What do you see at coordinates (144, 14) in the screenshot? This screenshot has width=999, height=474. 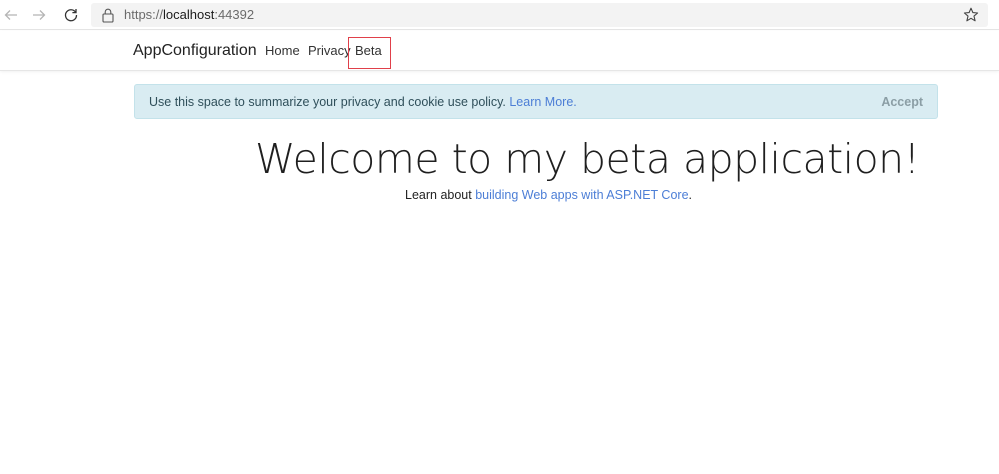 I see `url-scheme: https://` at bounding box center [144, 14].